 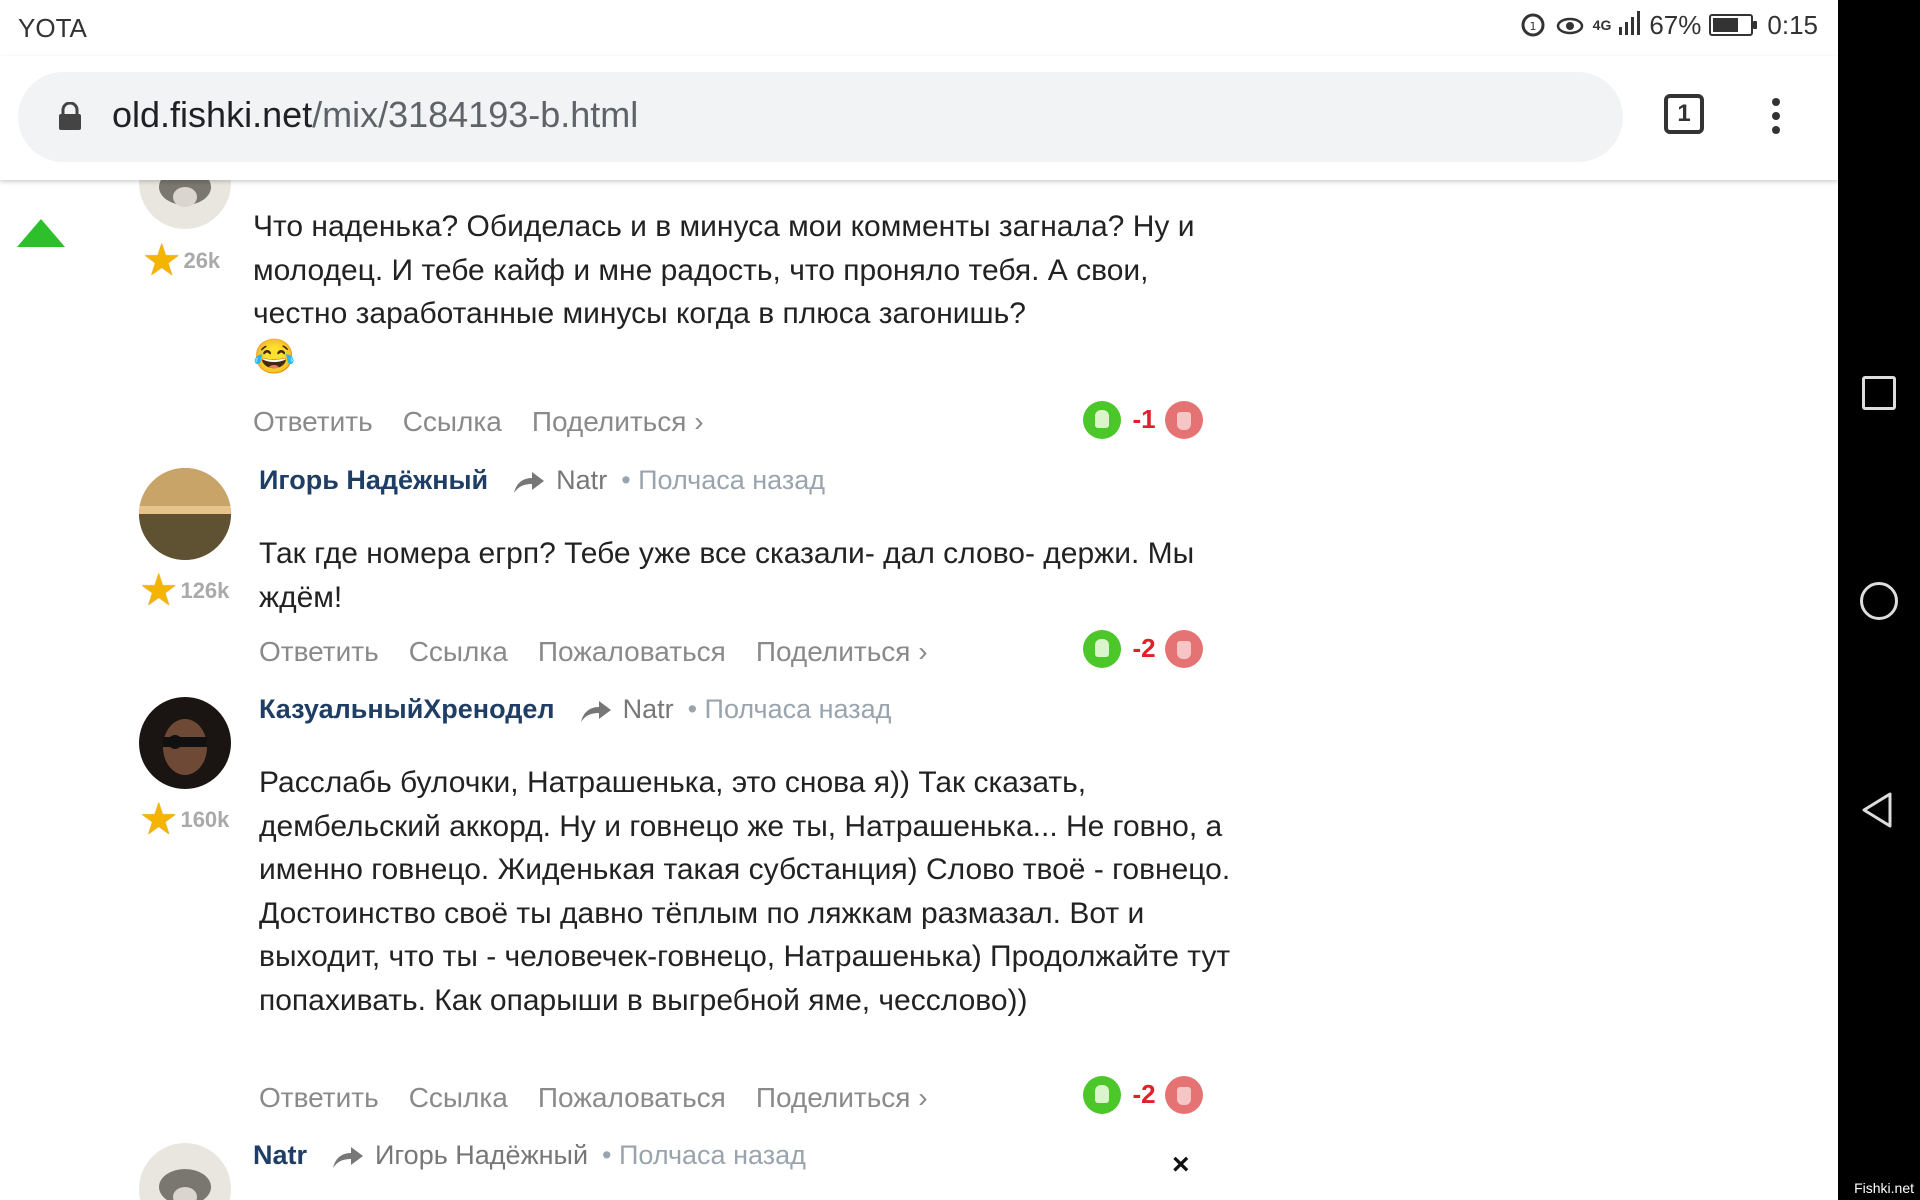 What do you see at coordinates (1684, 114) in the screenshot?
I see `tab-switcher-icon: 1` at bounding box center [1684, 114].